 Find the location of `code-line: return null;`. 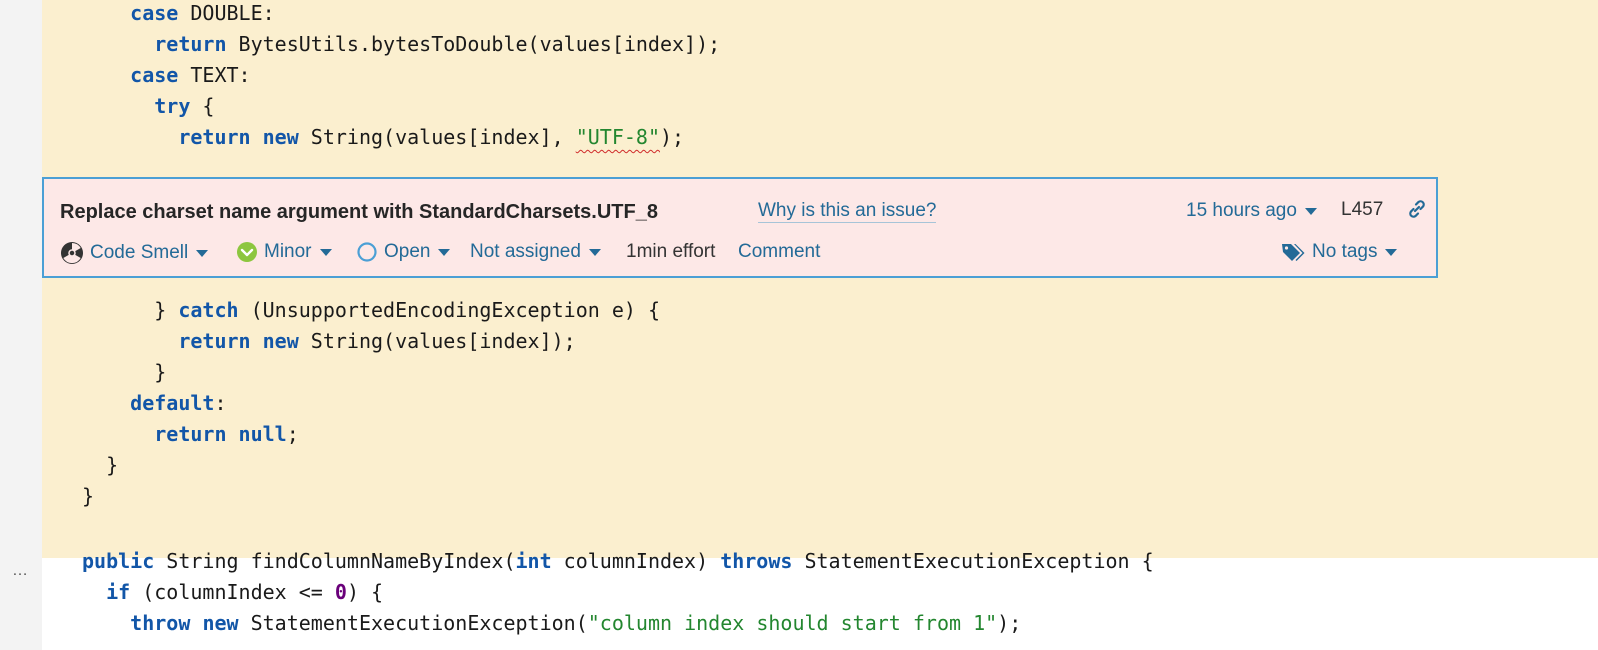

code-line: return null; is located at coordinates (170, 434).